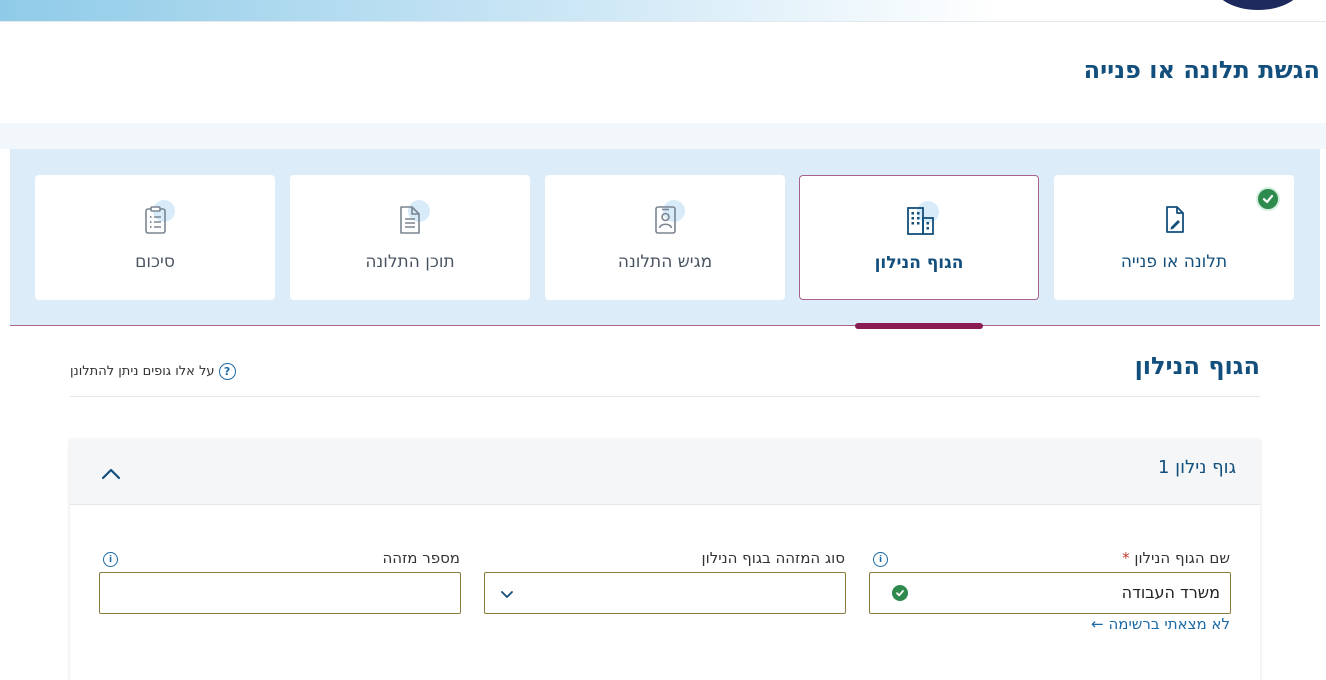  Describe the element at coordinates (157, 217) in the screenshot. I see `clipboard-list-icon` at that location.